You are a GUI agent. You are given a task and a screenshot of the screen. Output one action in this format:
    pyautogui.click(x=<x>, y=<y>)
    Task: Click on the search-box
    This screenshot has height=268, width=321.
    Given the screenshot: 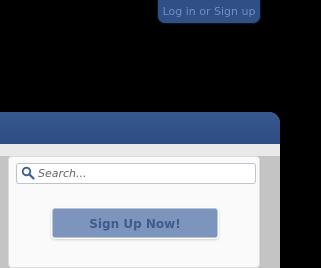 What is the action you would take?
    pyautogui.click(x=136, y=173)
    